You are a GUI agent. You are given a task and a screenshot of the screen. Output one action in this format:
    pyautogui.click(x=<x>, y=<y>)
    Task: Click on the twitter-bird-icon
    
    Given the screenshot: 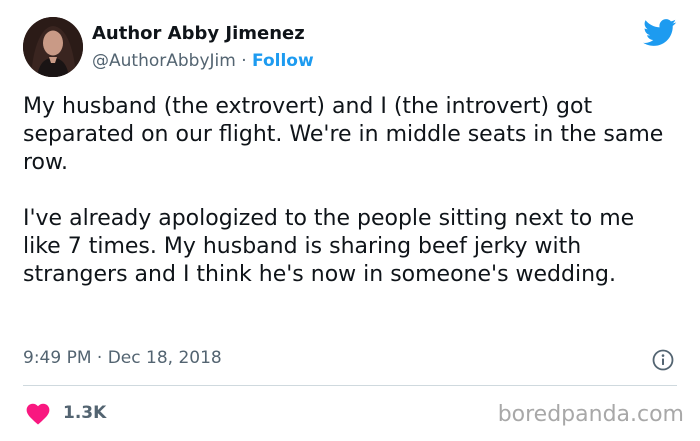 What is the action you would take?
    pyautogui.click(x=660, y=33)
    